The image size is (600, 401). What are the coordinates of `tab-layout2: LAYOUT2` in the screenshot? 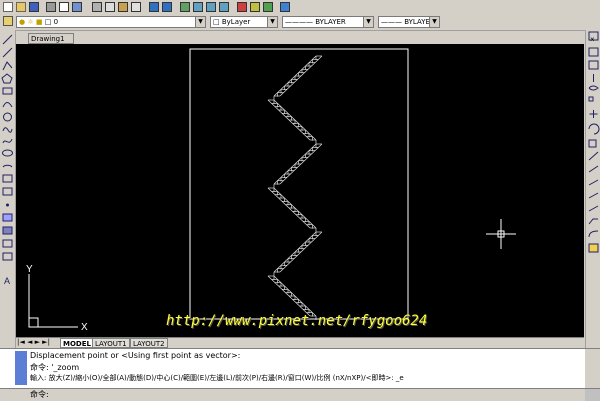 It's located at (149, 343).